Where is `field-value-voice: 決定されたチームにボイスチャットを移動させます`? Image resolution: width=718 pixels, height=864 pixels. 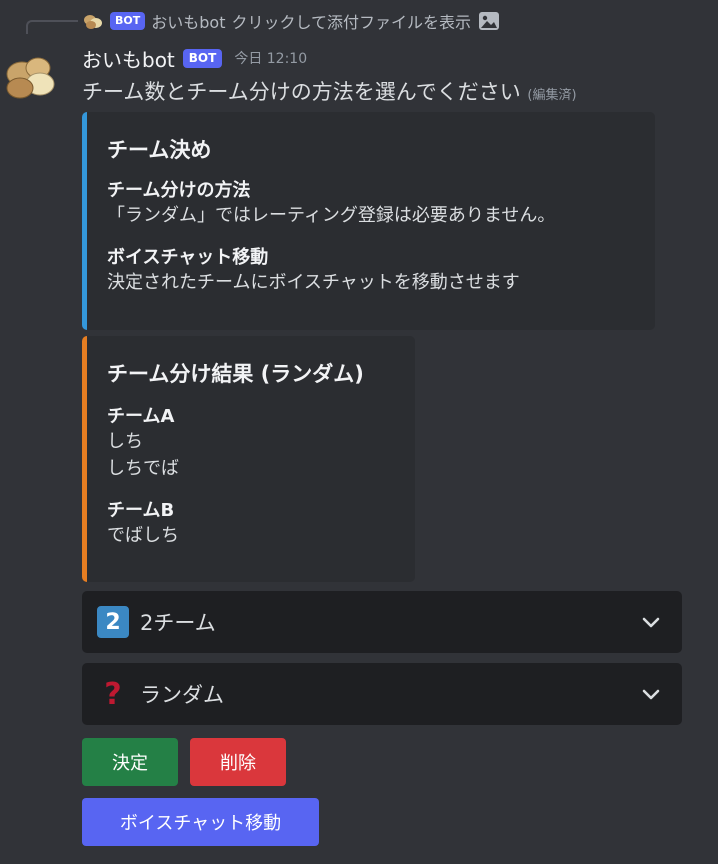
field-value-voice: 決定されたチームにボイスチャットを移動させます is located at coordinates (313, 282).